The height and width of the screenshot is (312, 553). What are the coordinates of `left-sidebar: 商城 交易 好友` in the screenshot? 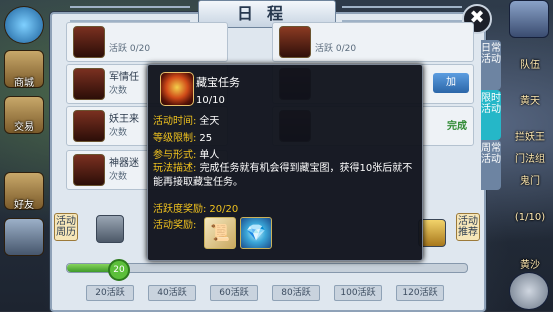 It's located at (28, 155).